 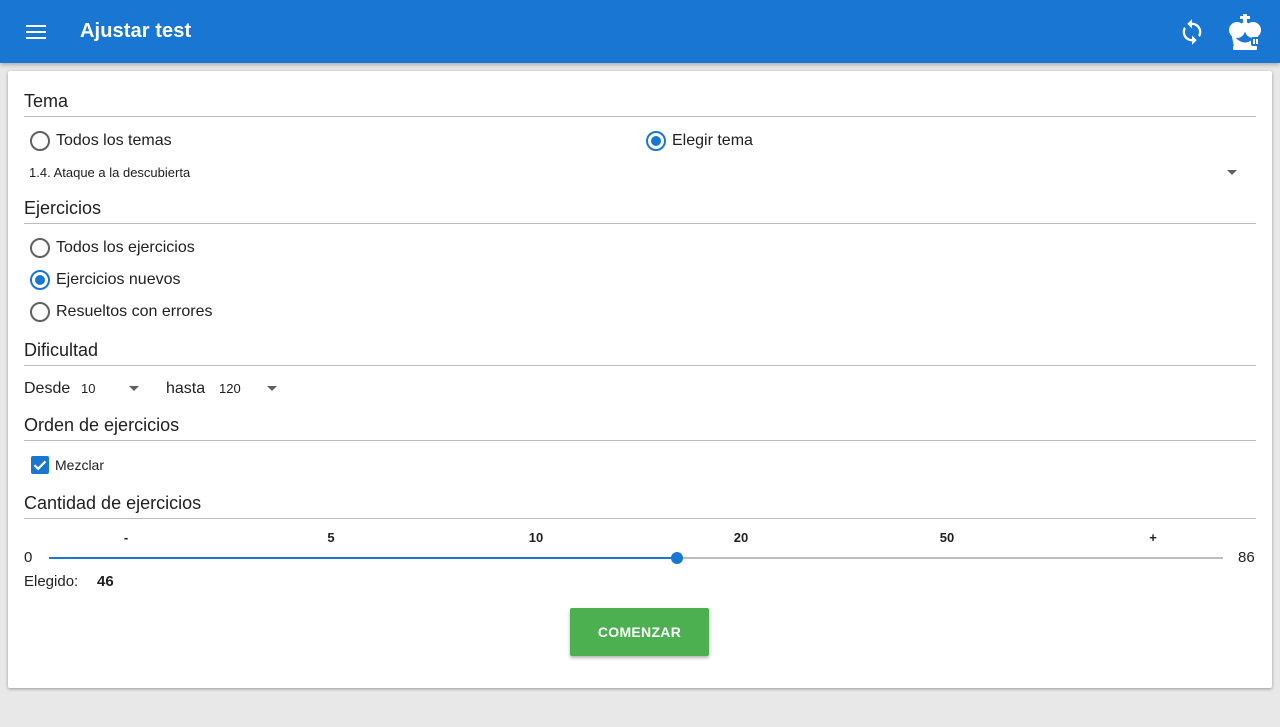 What do you see at coordinates (125, 247) in the screenshot?
I see `radio-label: Todos los ejercicios` at bounding box center [125, 247].